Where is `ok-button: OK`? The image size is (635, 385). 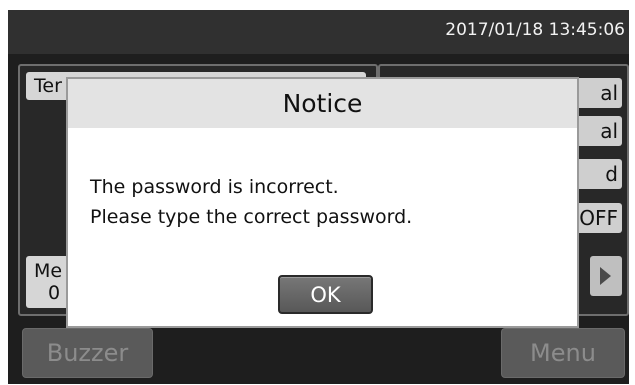
ok-button: OK is located at coordinates (325, 294).